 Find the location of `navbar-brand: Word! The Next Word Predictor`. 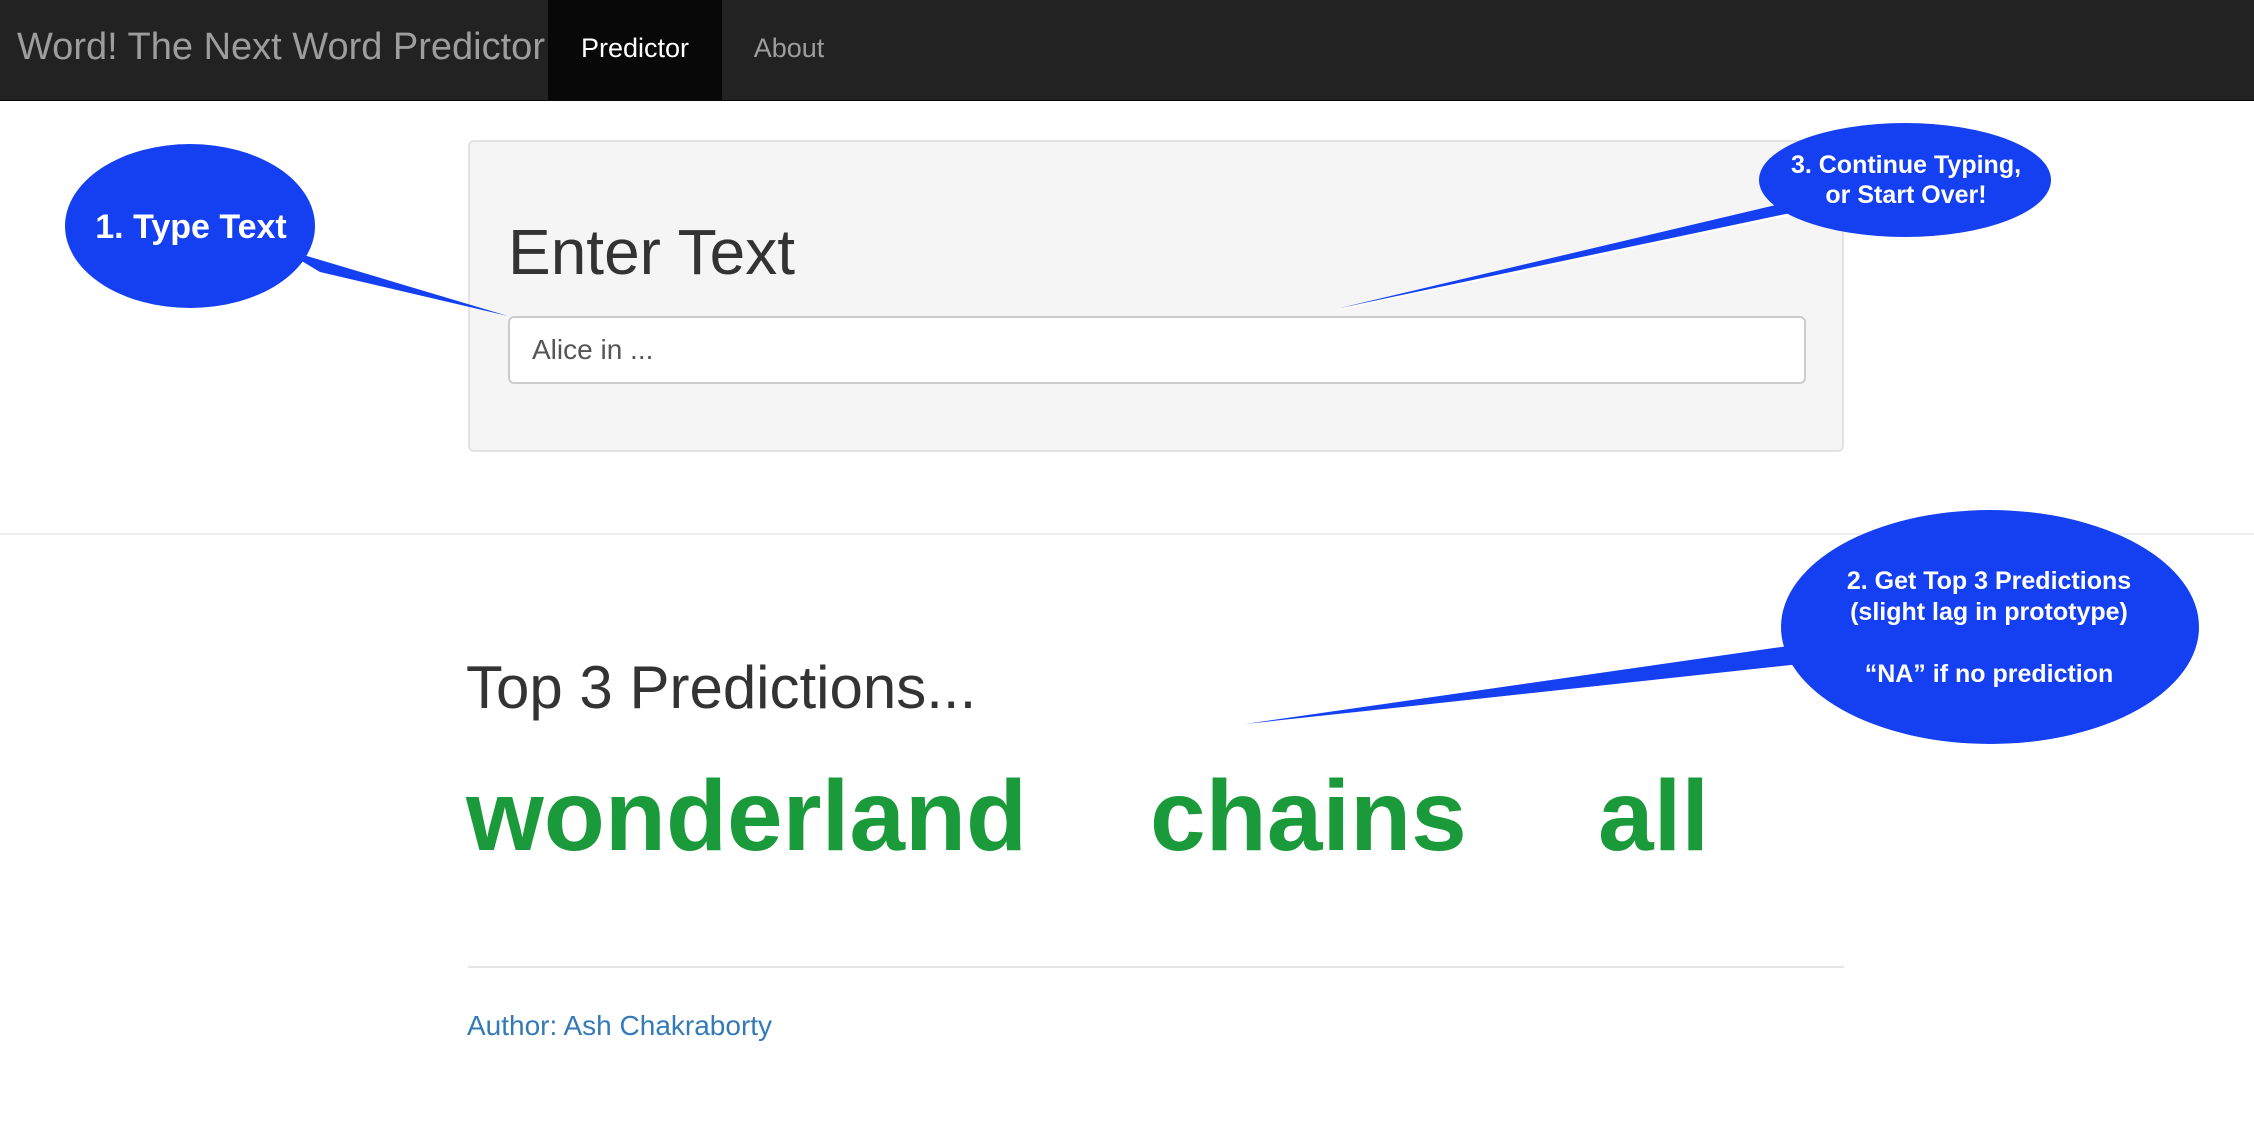

navbar-brand: Word! The Next Word Predictor is located at coordinates (281, 50).